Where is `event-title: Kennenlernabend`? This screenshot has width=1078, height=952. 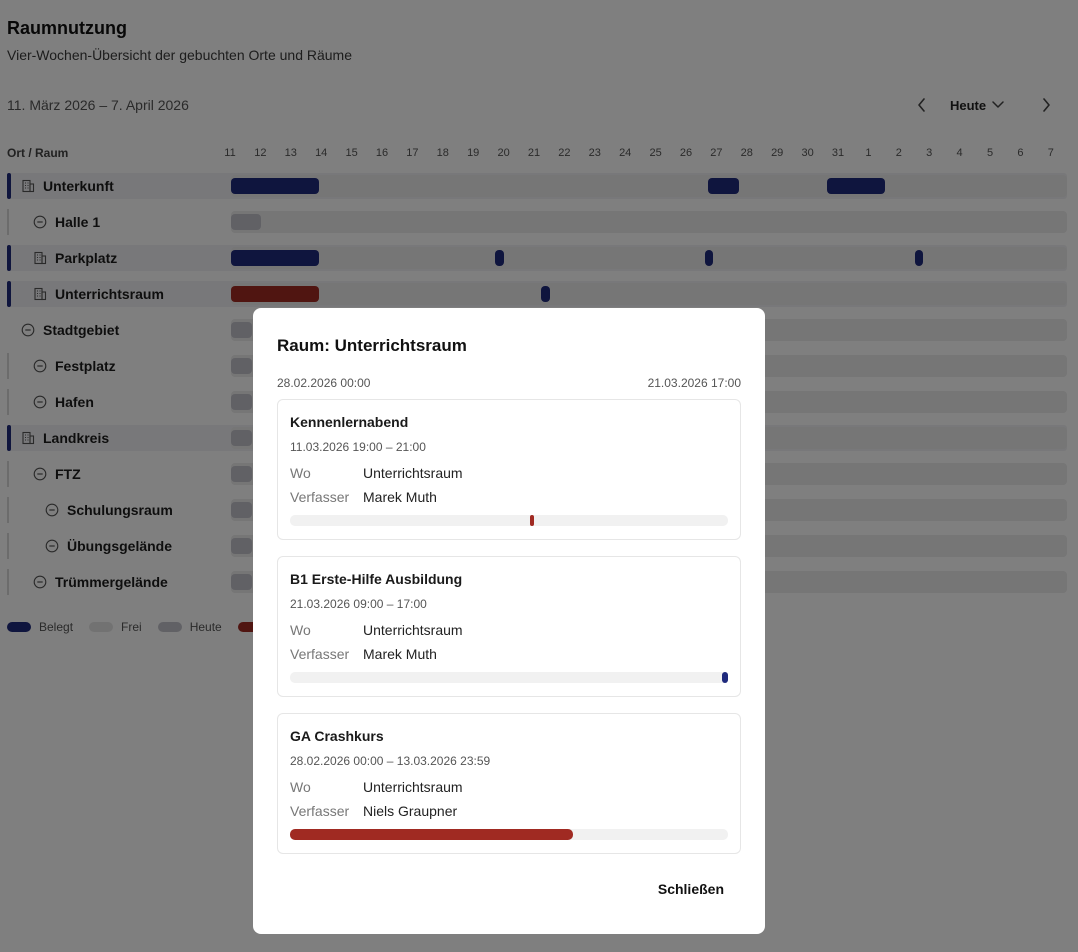
event-title: Kennenlernabend is located at coordinates (349, 422).